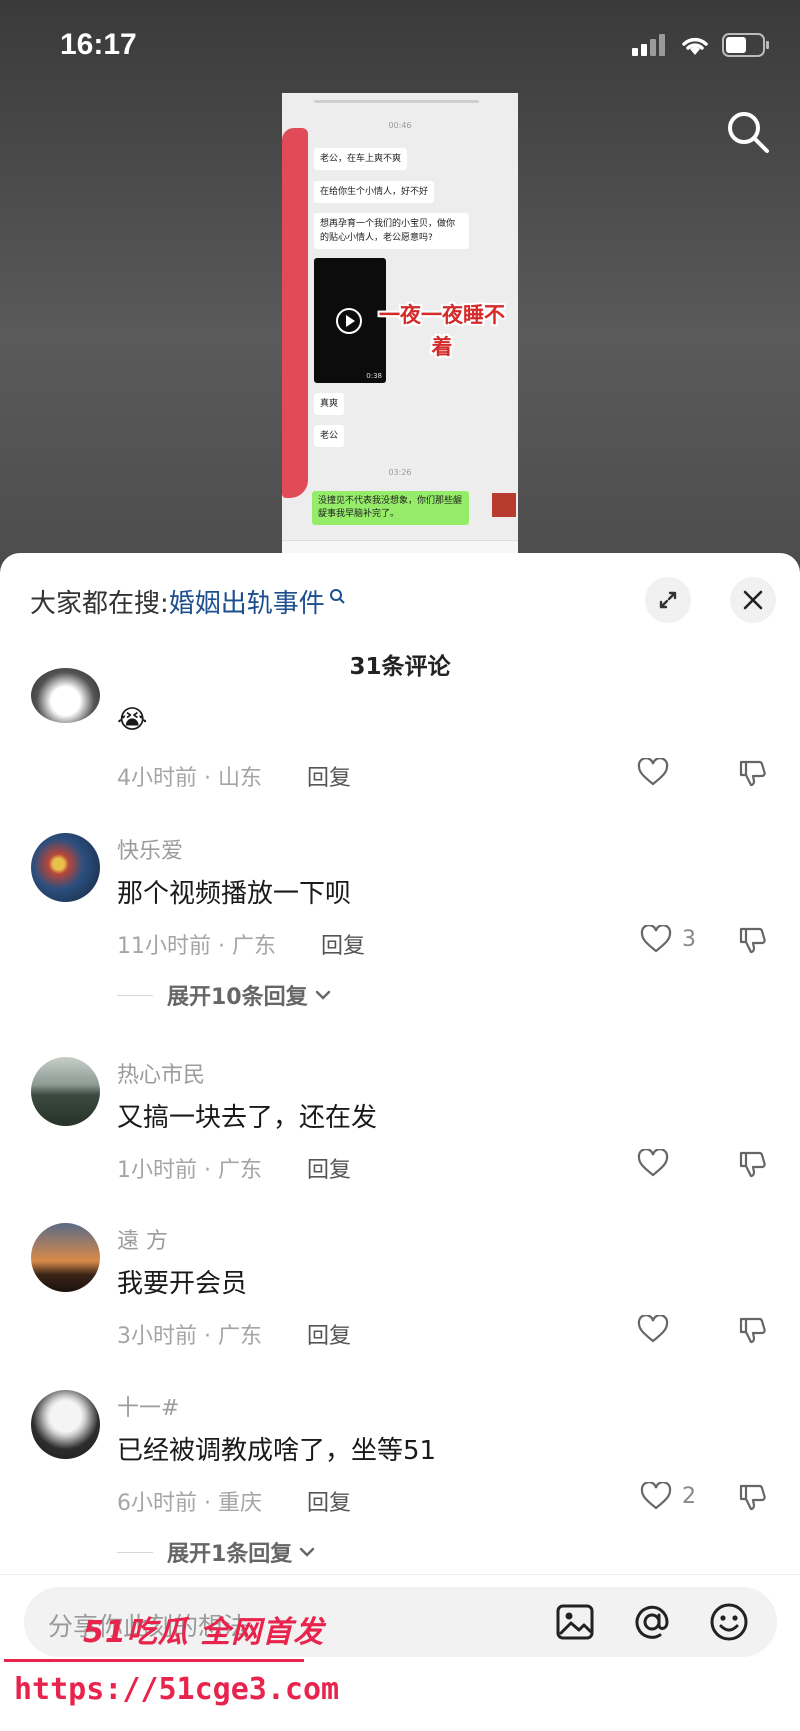 Image resolution: width=800 pixels, height=1731 pixels. What do you see at coordinates (349, 321) in the screenshot?
I see `play-icon` at bounding box center [349, 321].